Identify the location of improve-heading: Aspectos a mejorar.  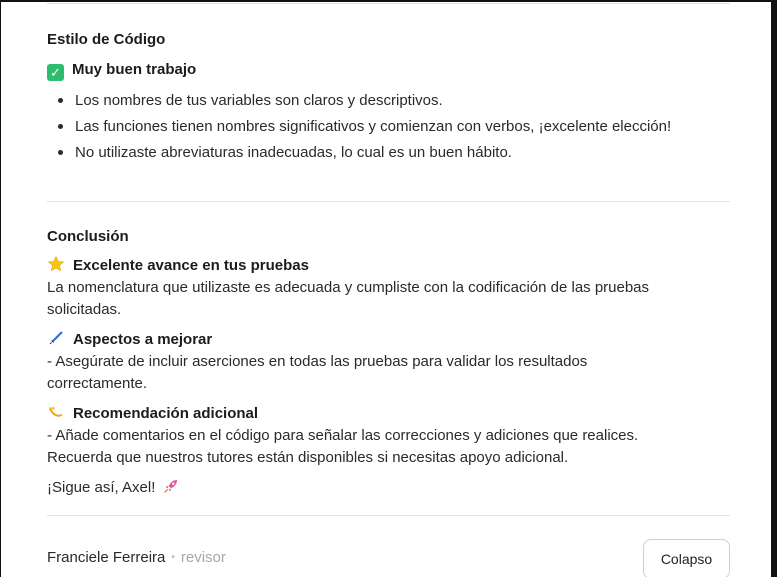
(388, 340).